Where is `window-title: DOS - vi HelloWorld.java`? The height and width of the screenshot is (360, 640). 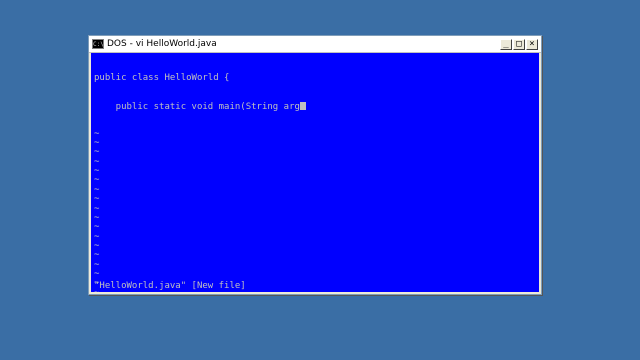 window-title: DOS - vi HelloWorld.java is located at coordinates (162, 44).